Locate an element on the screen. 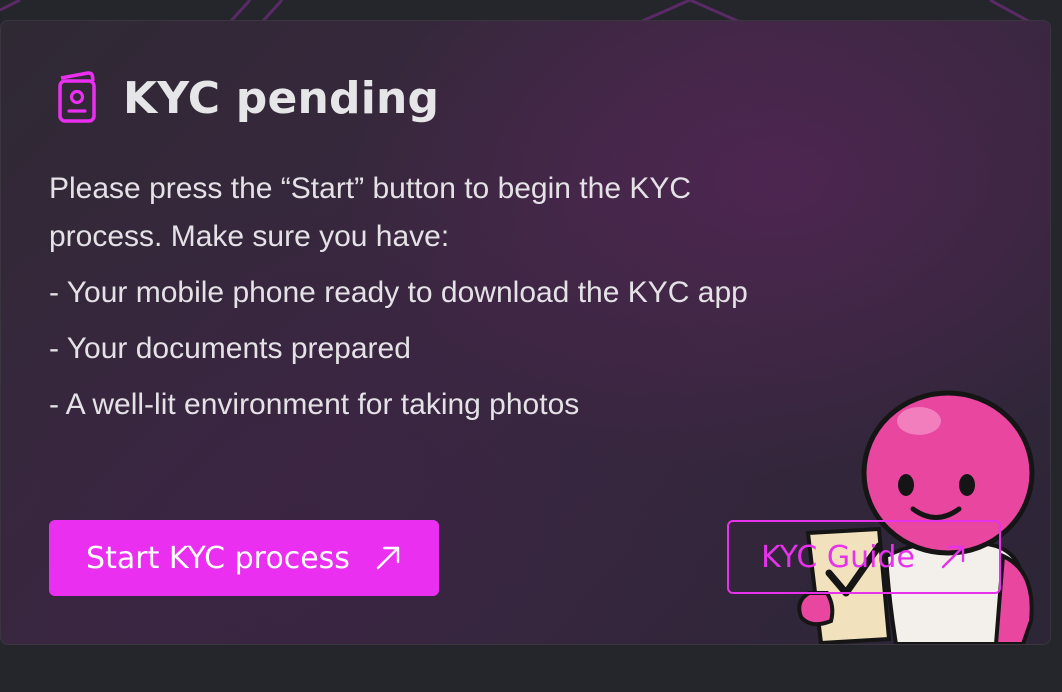  kyc-guide-button: KYC Guide is located at coordinates (864, 557).